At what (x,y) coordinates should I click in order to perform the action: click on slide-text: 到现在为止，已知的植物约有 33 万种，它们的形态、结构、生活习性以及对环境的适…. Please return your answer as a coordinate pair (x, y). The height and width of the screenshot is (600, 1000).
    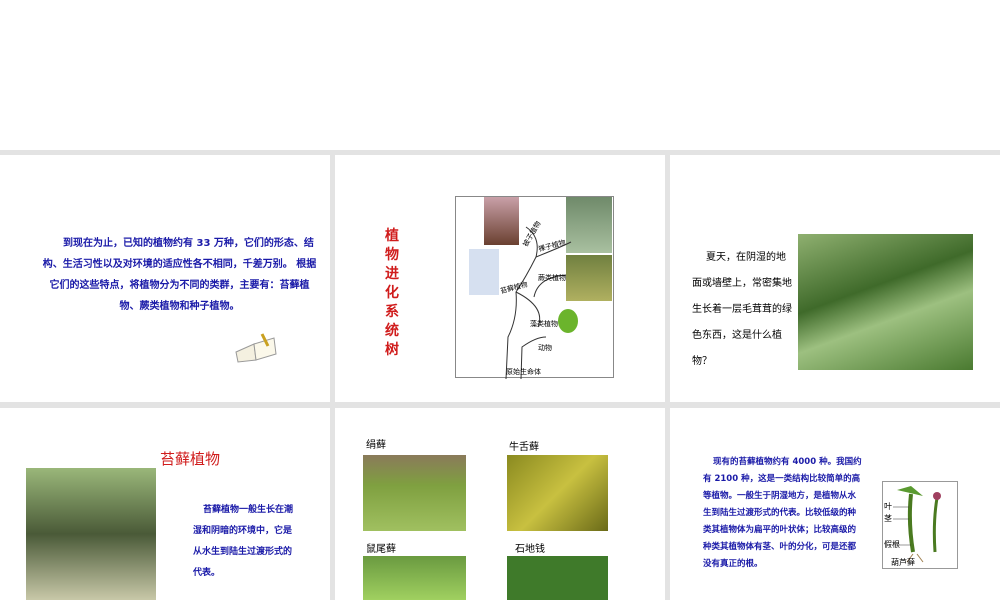
    Looking at the image, I should click on (179, 275).